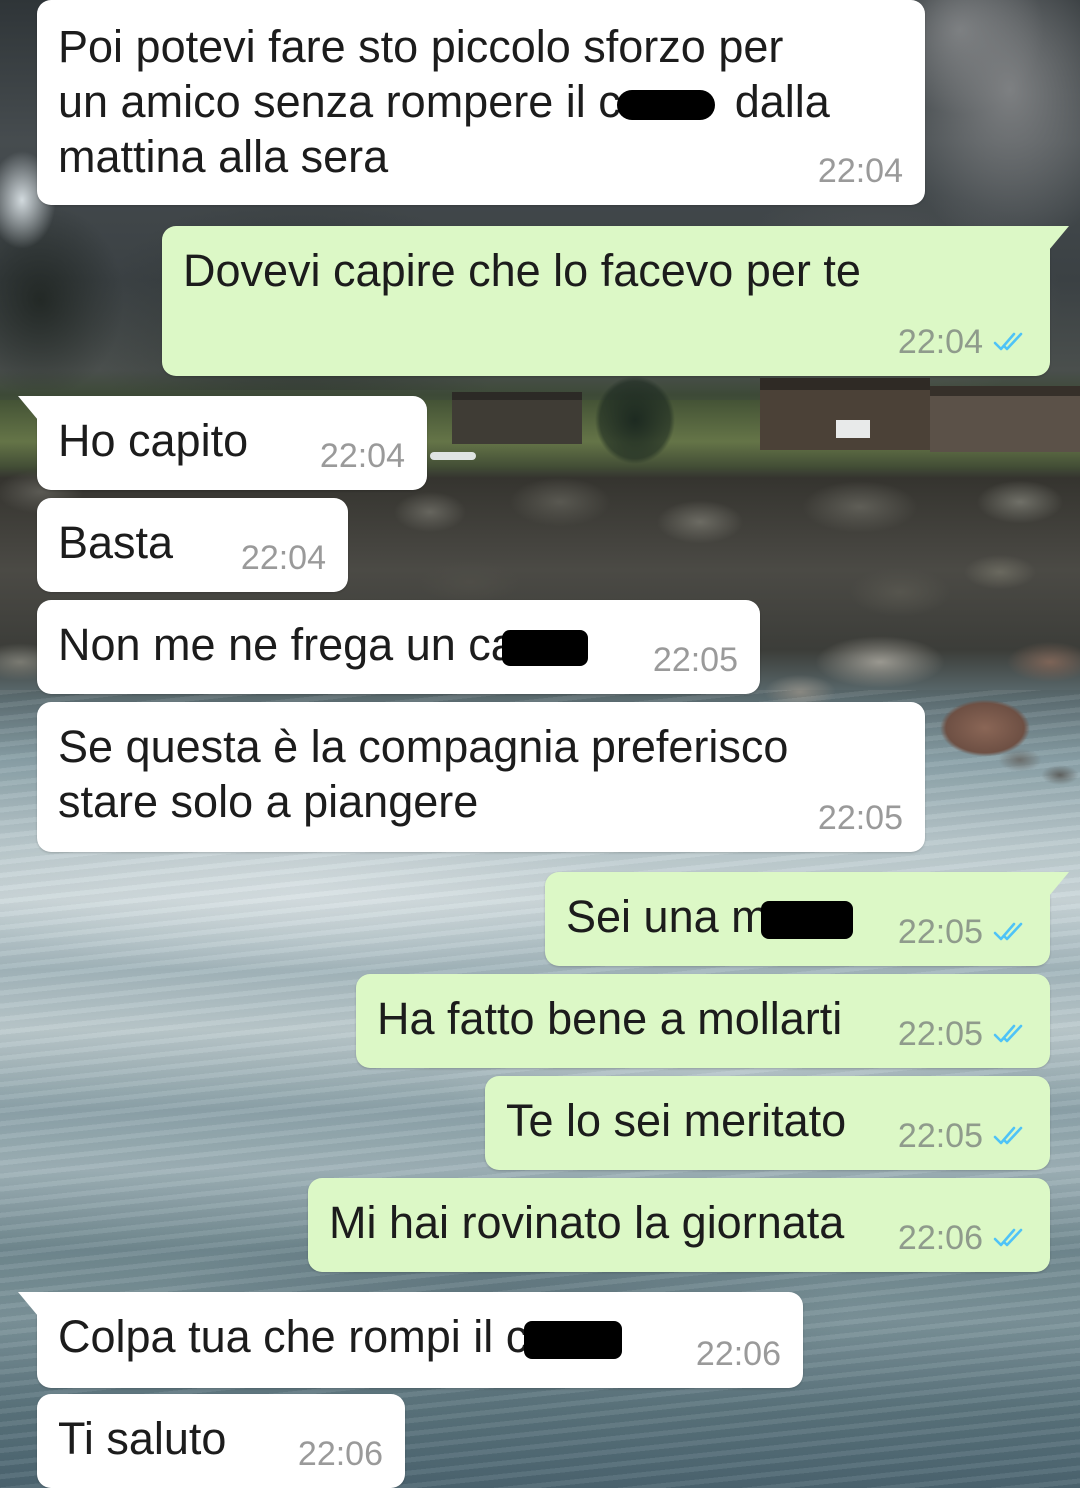 Image resolution: width=1080 pixels, height=1488 pixels. I want to click on message-line: Te lo sei meritato, so click(676, 1120).